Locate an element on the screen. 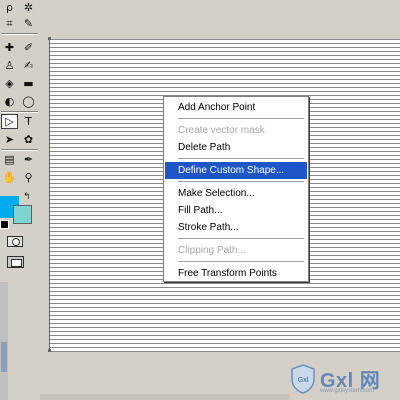 The image size is (400, 400). tool-row: ⌗ ✎ is located at coordinates (20, 24).